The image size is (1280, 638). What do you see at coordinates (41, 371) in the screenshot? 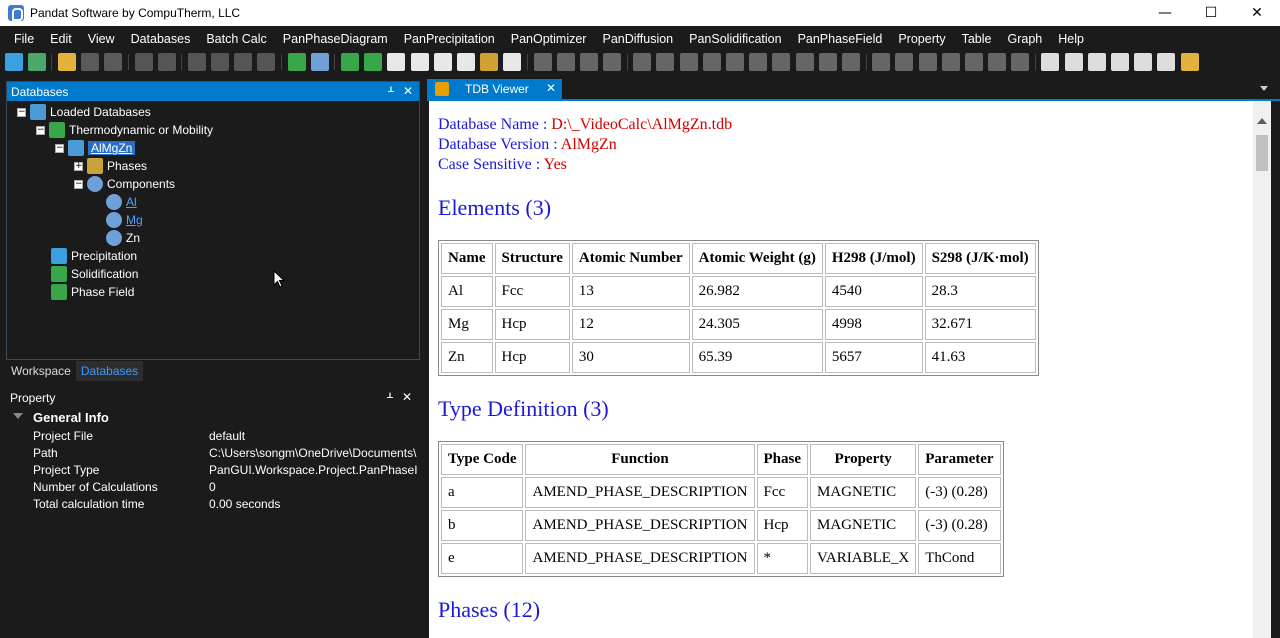
I see `tab-workspace: Workspace` at bounding box center [41, 371].